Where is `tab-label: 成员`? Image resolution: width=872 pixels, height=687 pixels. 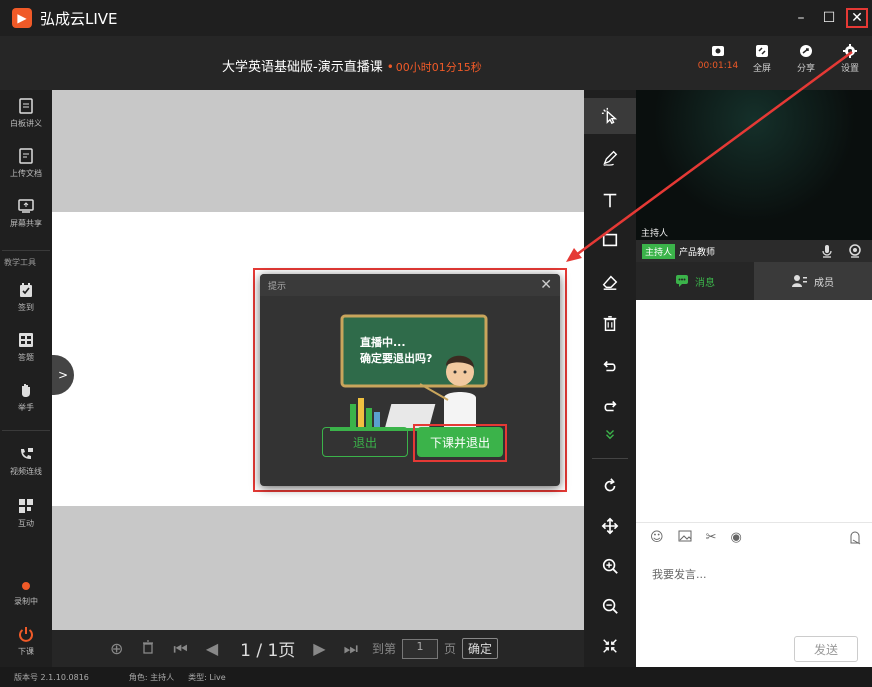
tab-label: 成员 is located at coordinates (824, 283).